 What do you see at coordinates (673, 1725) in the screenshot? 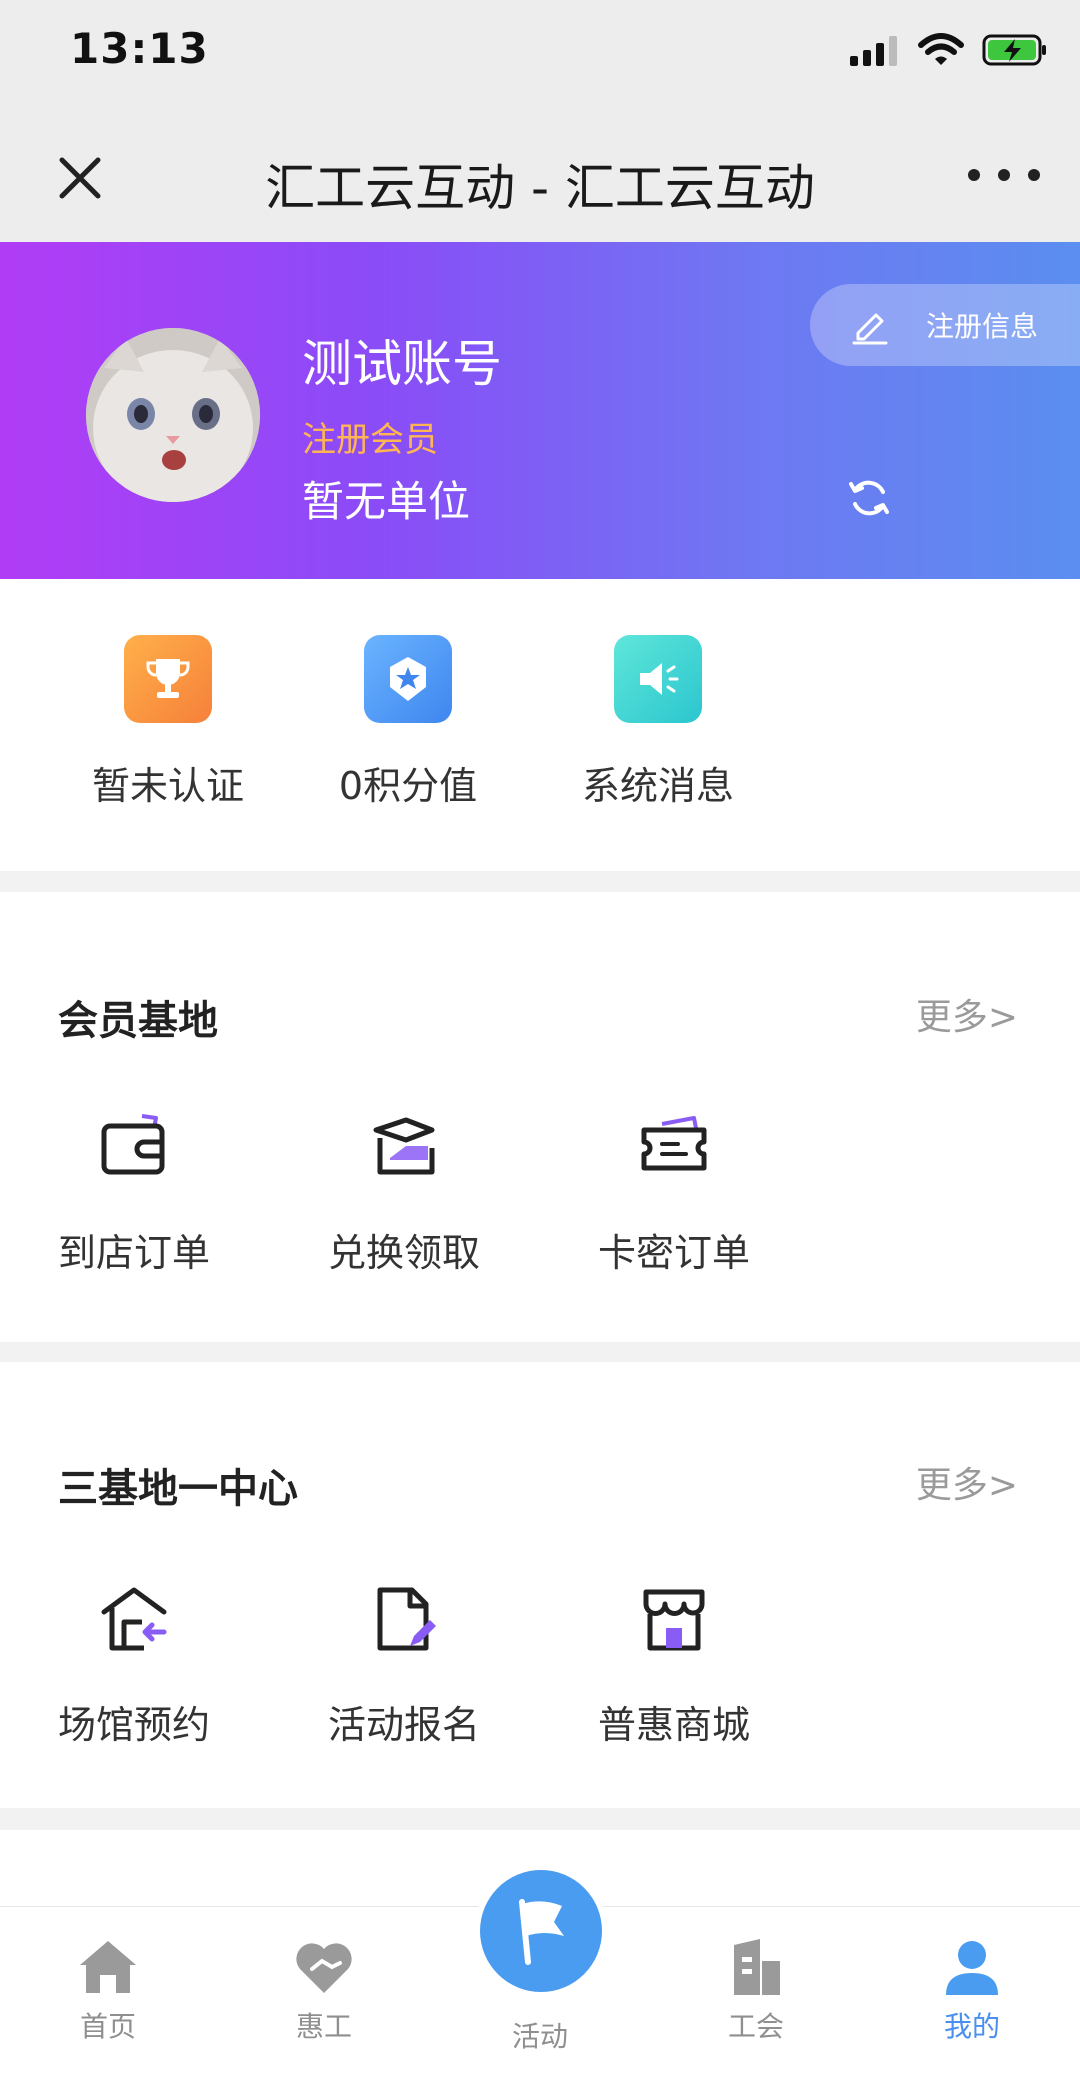
I see `grid-label: 普惠商城` at bounding box center [673, 1725].